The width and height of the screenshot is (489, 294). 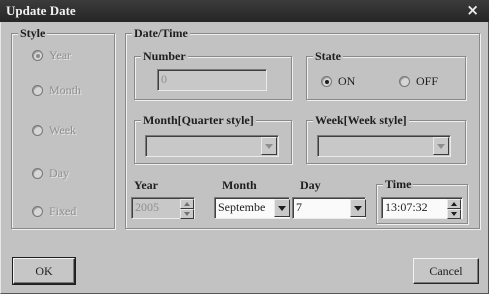 I want to click on style-radio-fixed: Fixed, so click(x=54, y=211).